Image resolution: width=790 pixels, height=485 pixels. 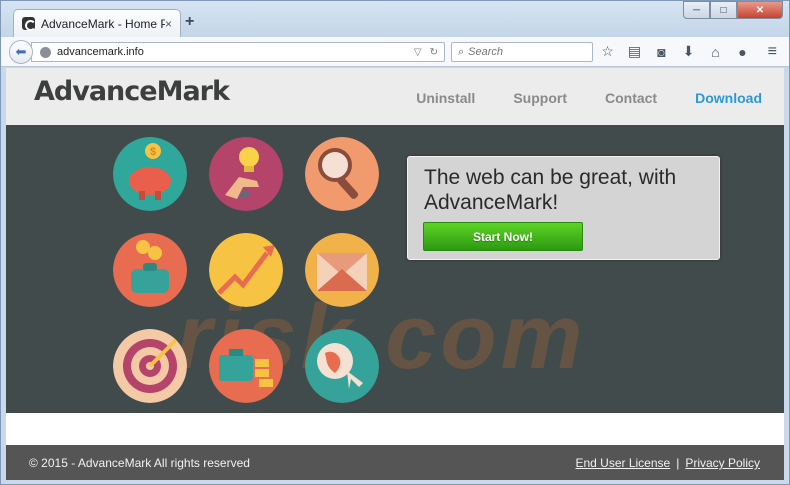 What do you see at coordinates (631, 98) in the screenshot?
I see `nav-contact: Contact` at bounding box center [631, 98].